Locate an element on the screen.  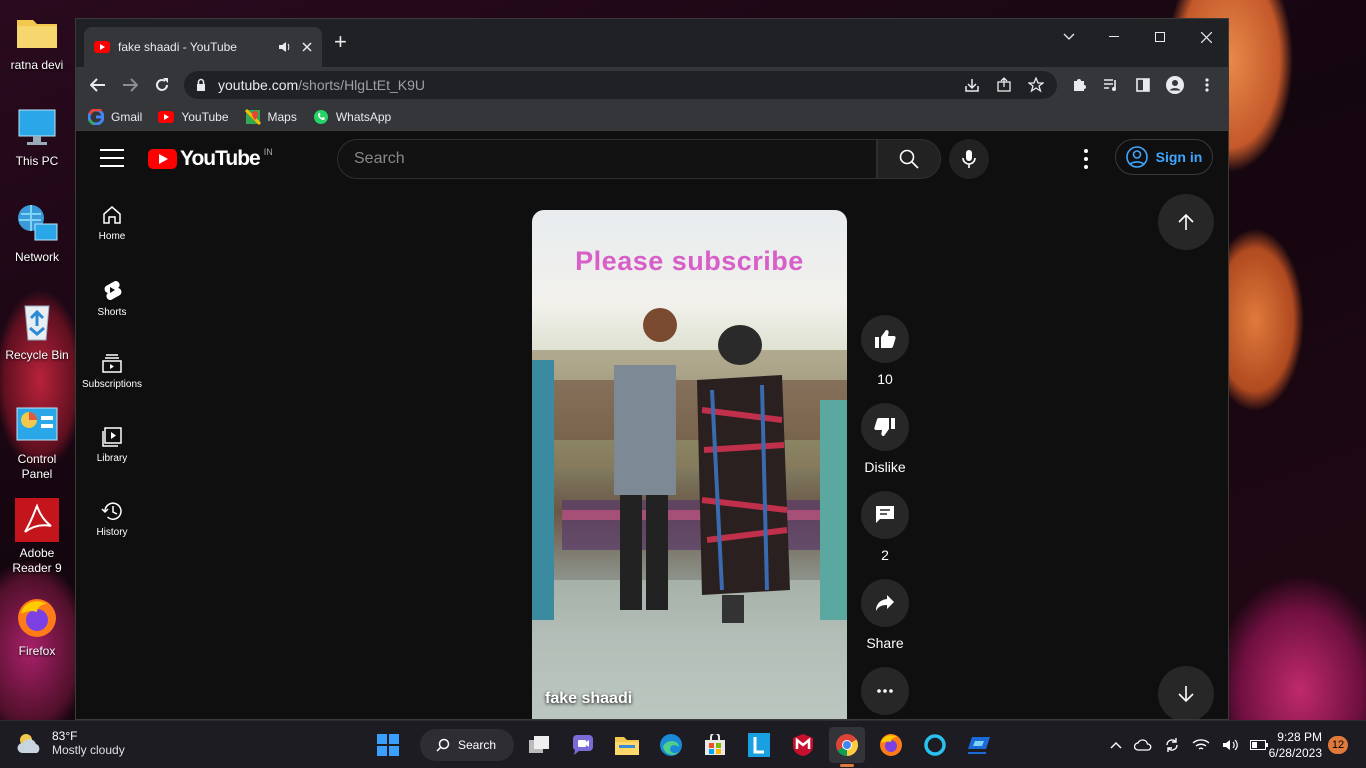
guide-item-home: Home is located at coordinates (112, 224).